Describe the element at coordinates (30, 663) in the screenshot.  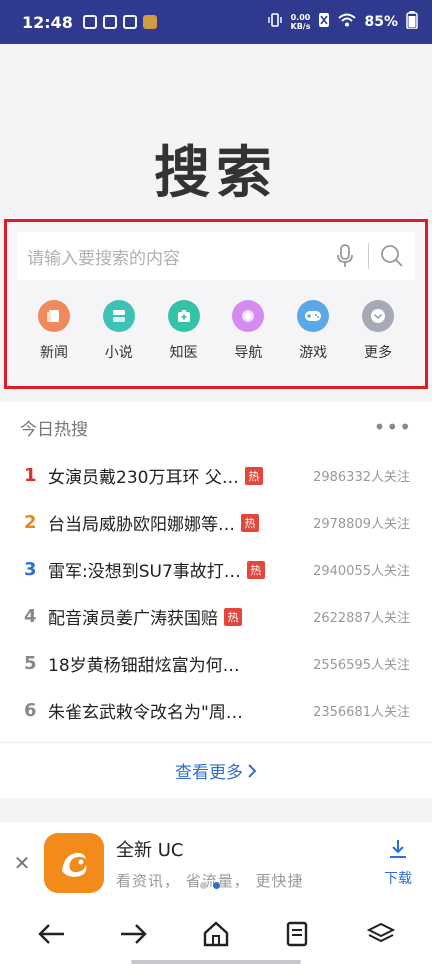
I see `rank-number: 5` at that location.